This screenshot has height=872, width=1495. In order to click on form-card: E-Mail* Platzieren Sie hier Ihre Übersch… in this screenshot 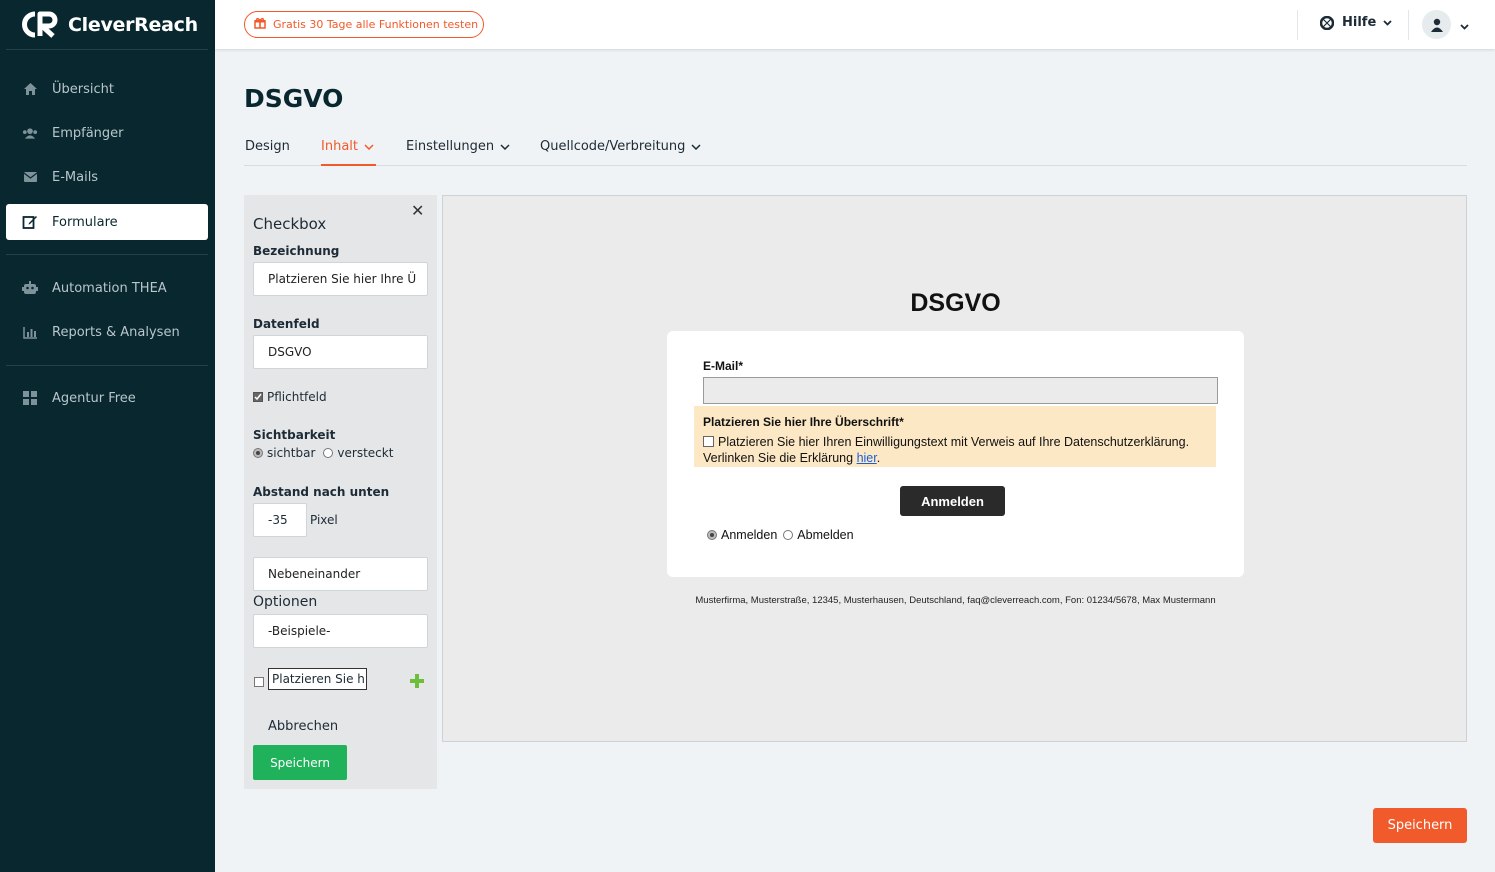, I will do `click(955, 454)`.